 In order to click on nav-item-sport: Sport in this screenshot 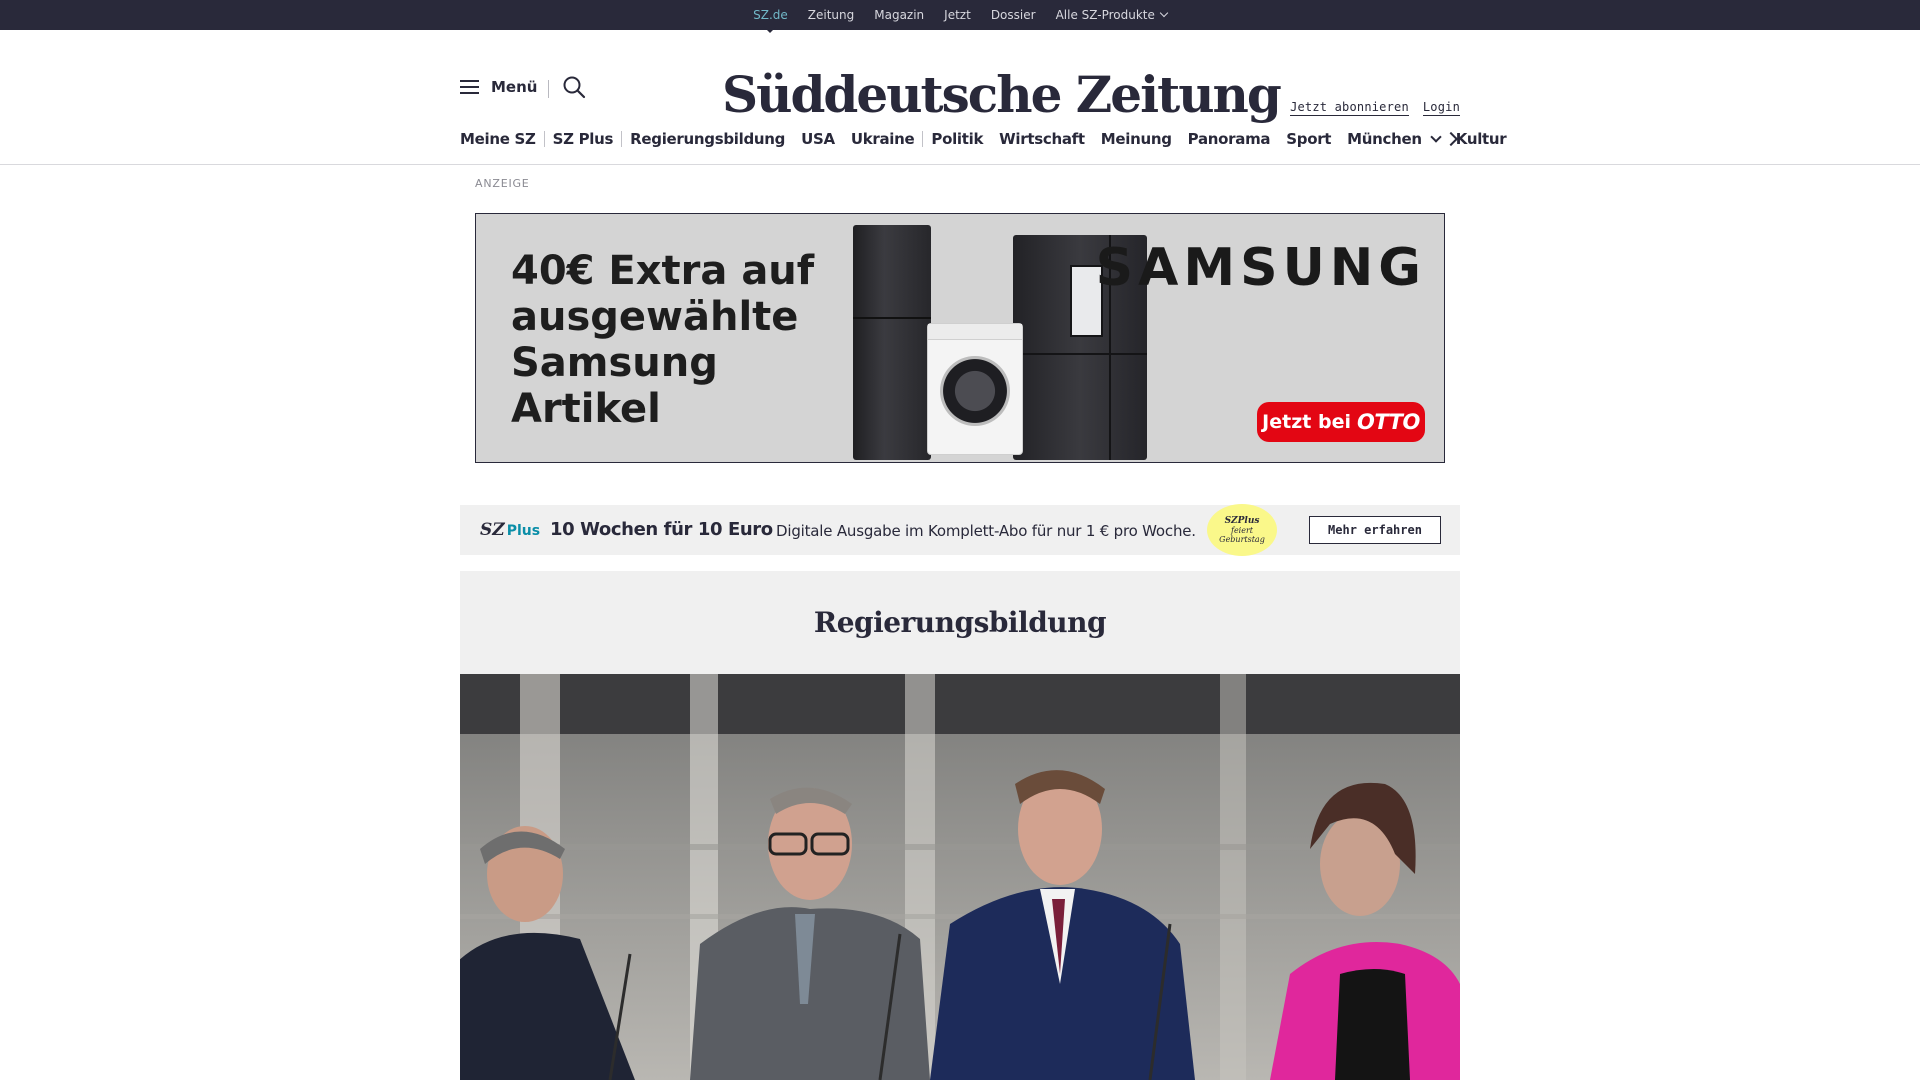, I will do `click(1308, 139)`.